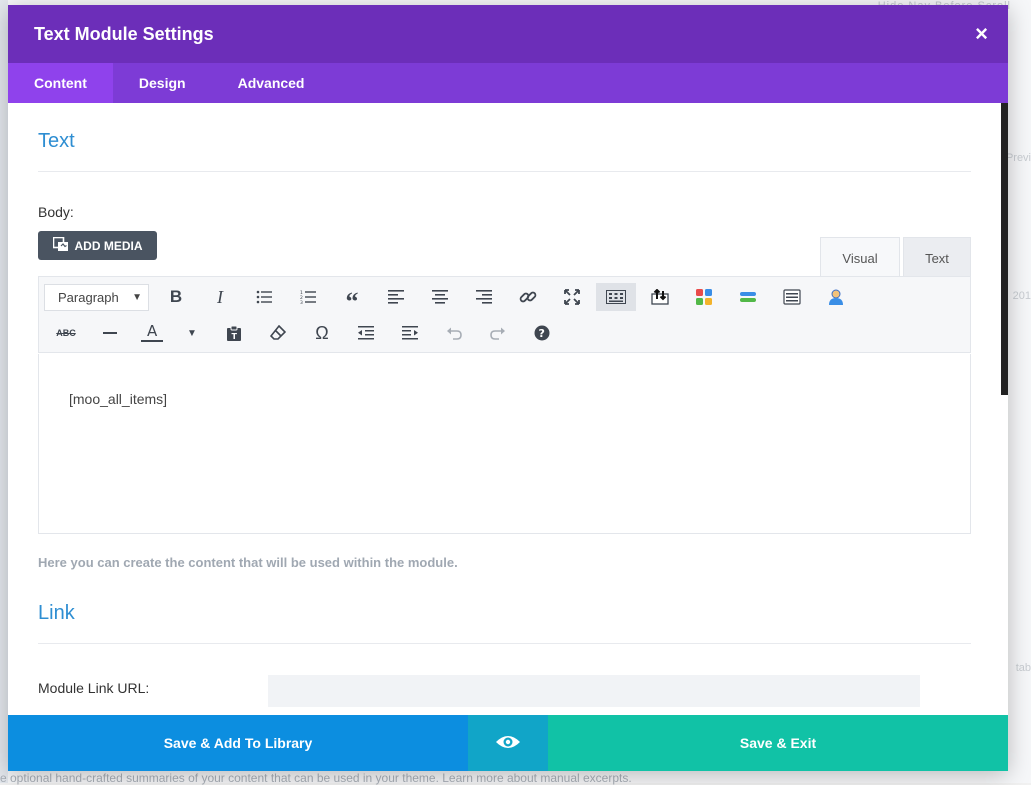  Describe the element at coordinates (792, 297) in the screenshot. I see `form-plugin-icon` at that location.